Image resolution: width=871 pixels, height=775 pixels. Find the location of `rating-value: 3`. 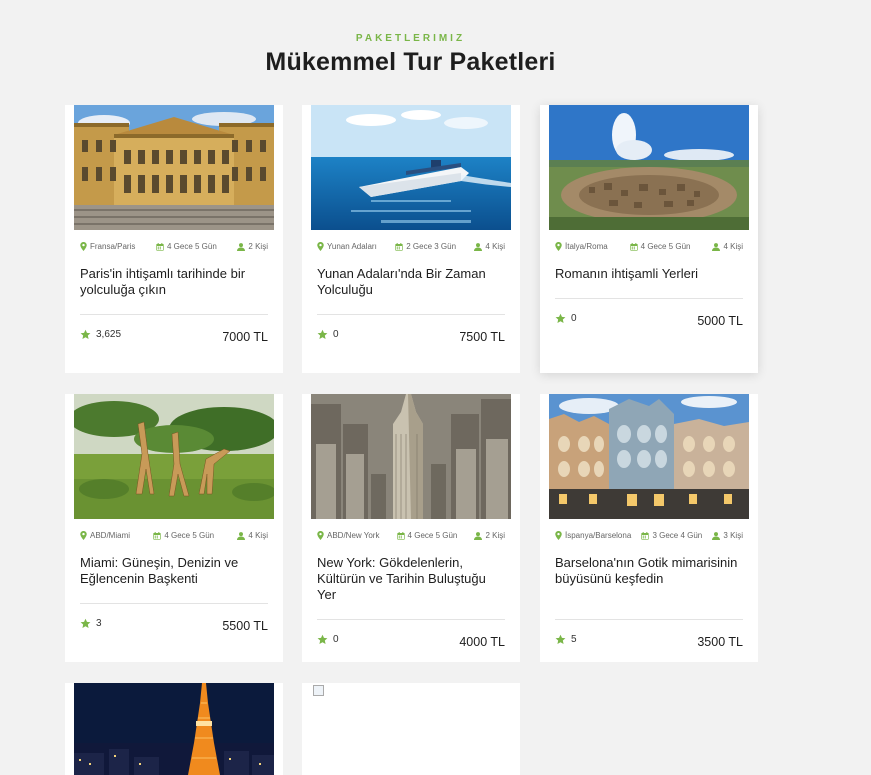

rating-value: 3 is located at coordinates (99, 623).